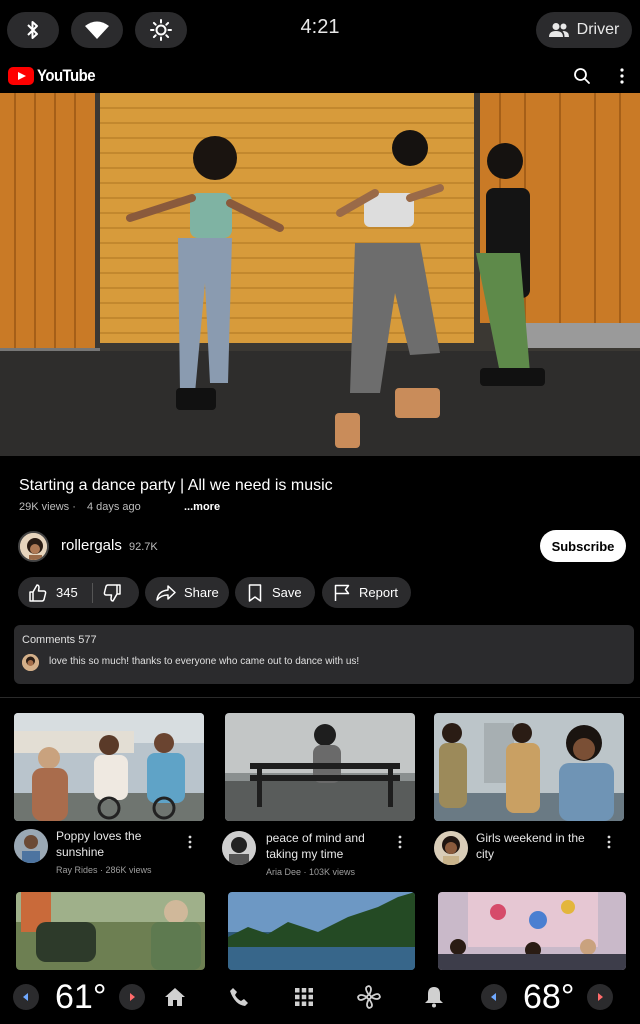  I want to click on driver-temp-down-button, so click(26, 997).